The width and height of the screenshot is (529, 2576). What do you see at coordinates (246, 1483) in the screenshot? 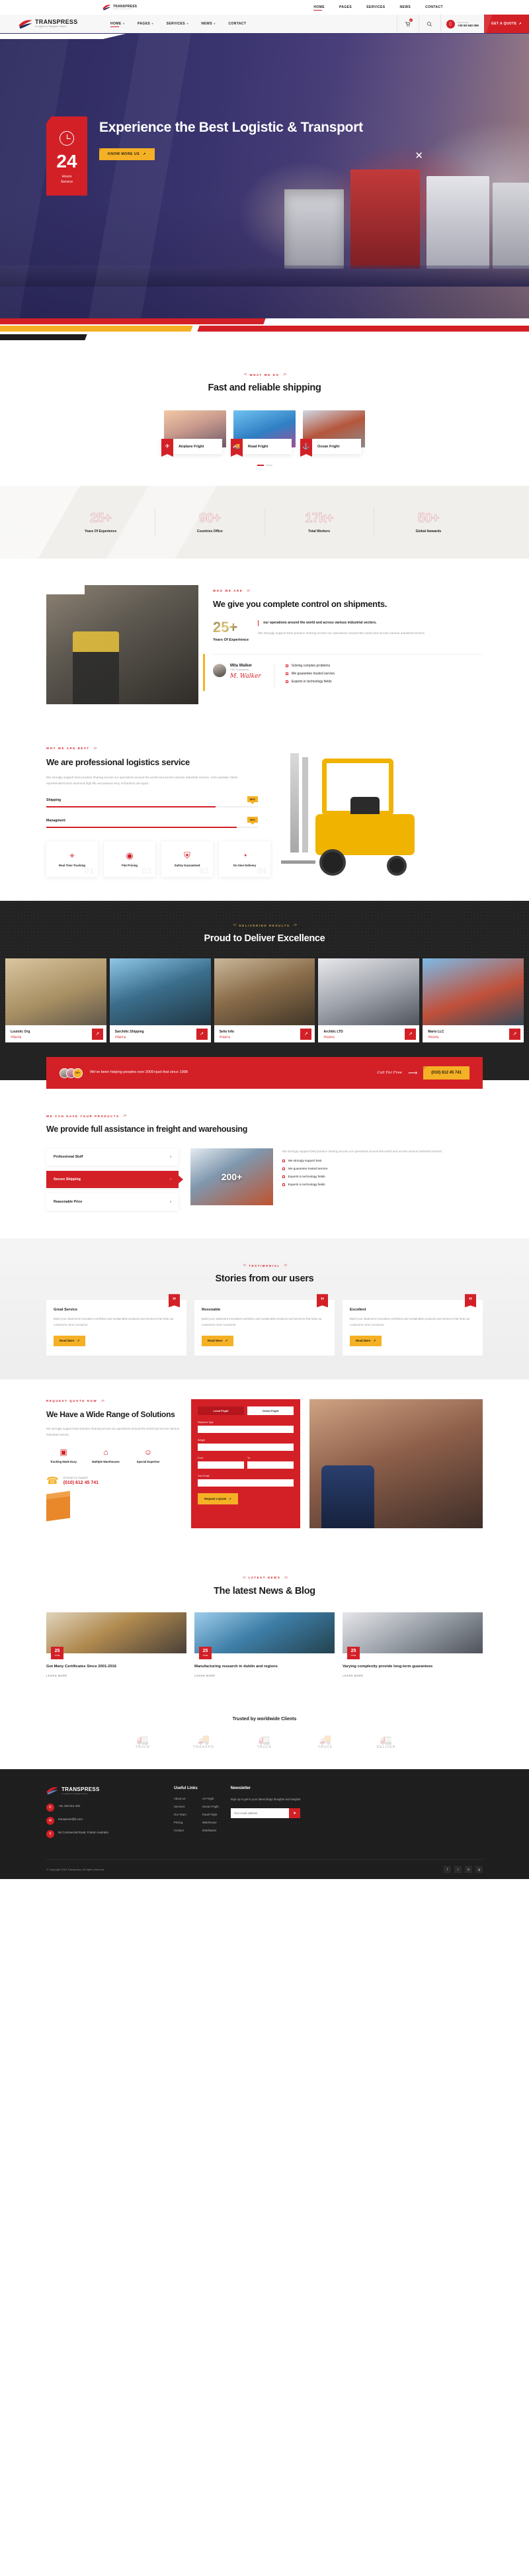
I see `email-input` at bounding box center [246, 1483].